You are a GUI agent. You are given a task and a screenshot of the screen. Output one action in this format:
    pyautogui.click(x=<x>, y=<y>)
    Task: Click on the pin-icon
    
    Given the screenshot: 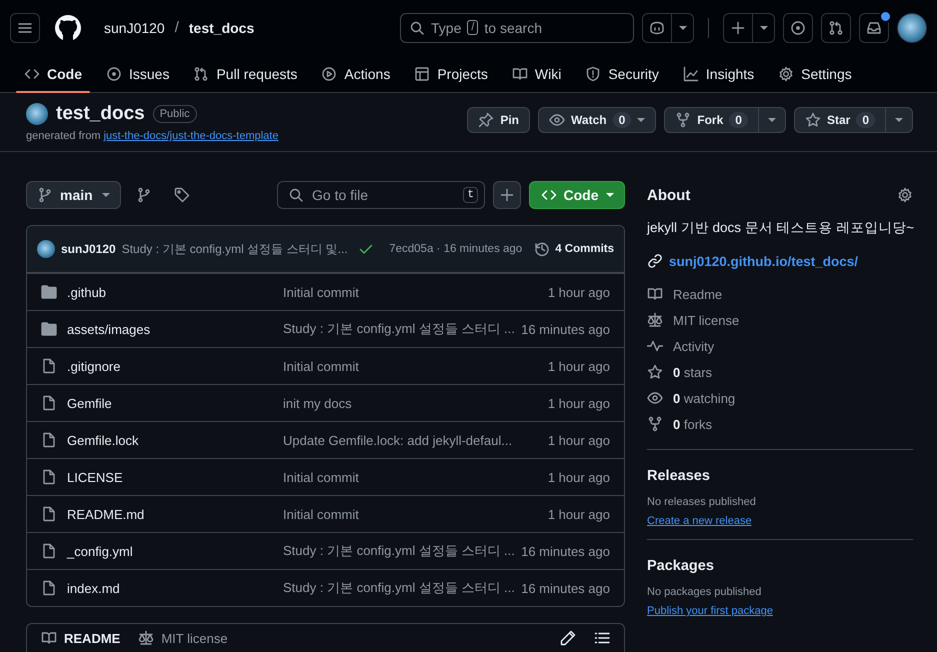 What is the action you would take?
    pyautogui.click(x=486, y=120)
    